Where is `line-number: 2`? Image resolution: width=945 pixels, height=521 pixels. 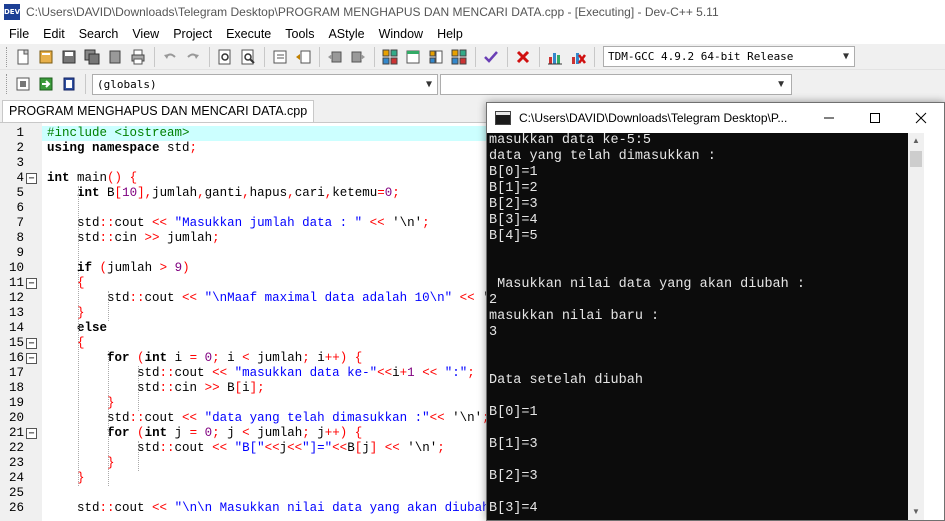
line-number: 2 is located at coordinates (20, 148).